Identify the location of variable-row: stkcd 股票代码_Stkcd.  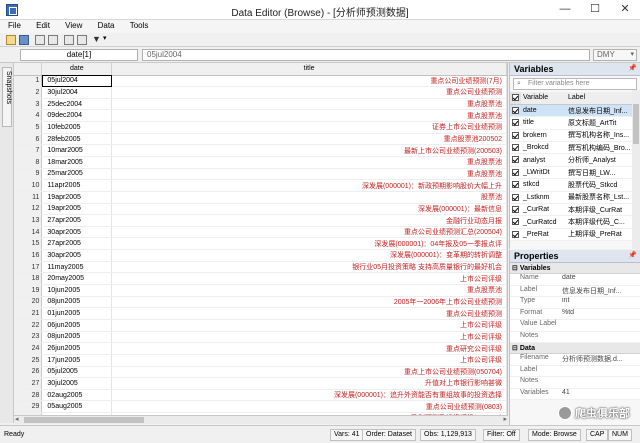
(575, 185).